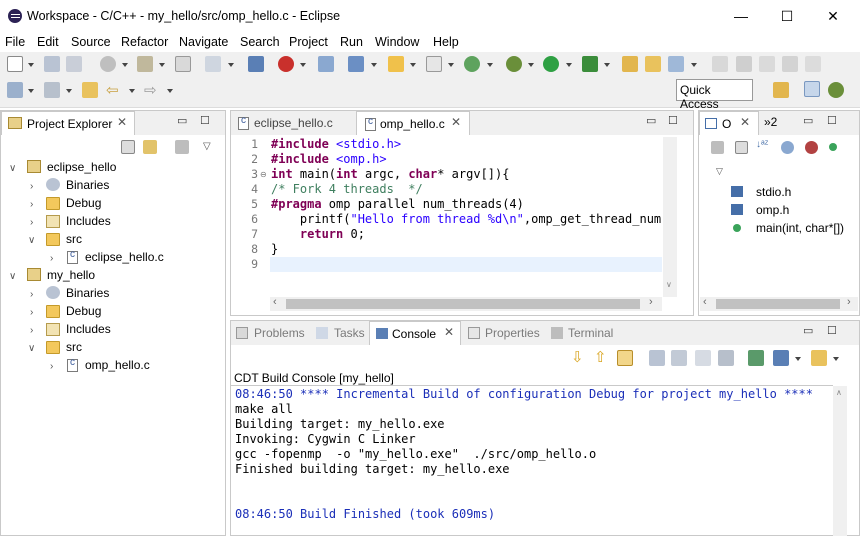  I want to click on code-line: return 0;, so click(318, 234).